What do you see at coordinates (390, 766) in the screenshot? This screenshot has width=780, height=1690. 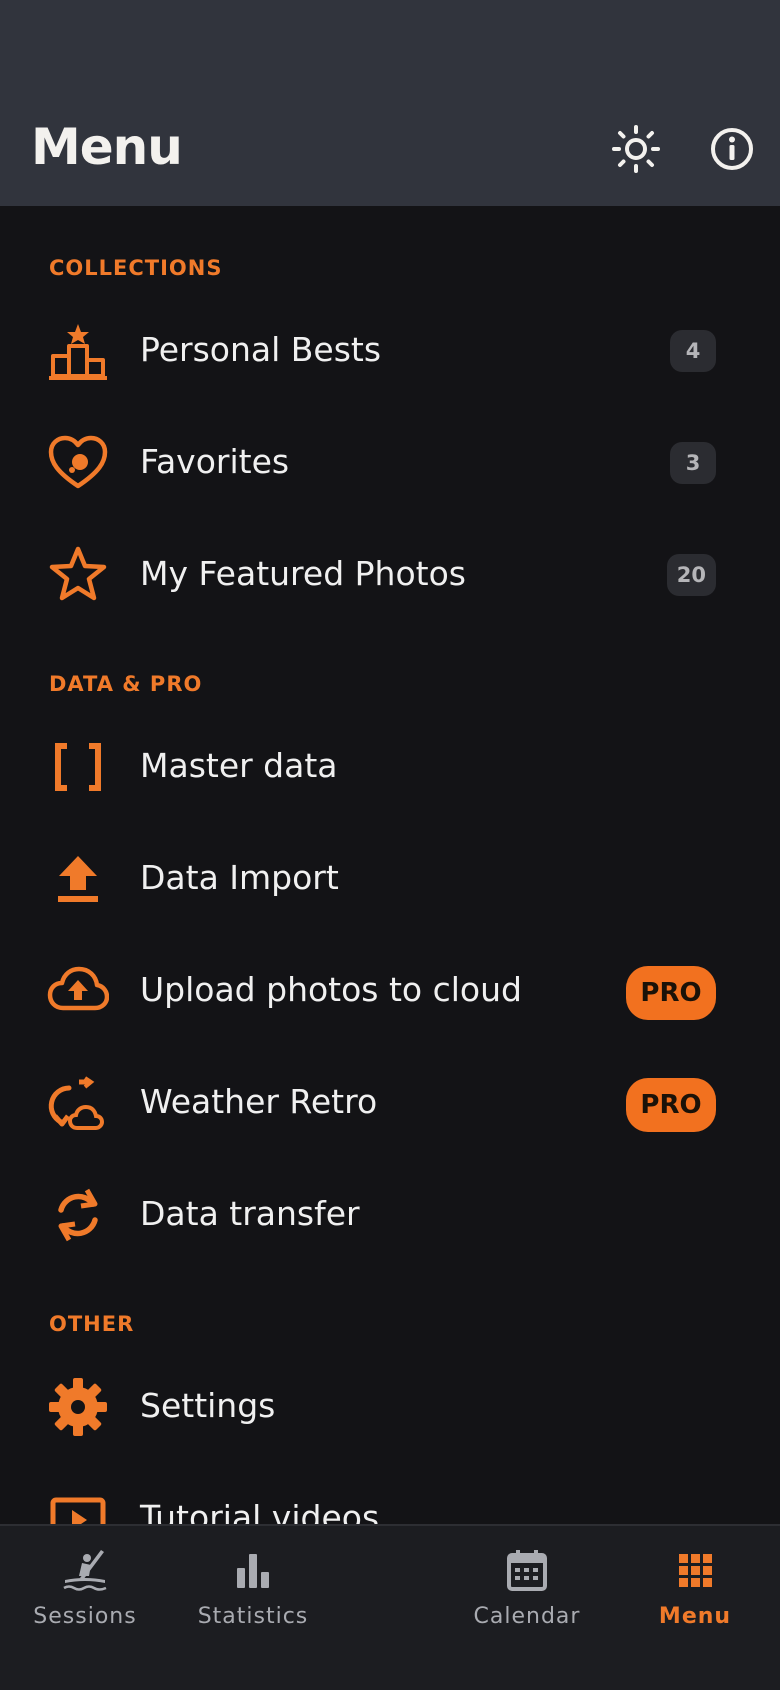 I see `menu-item-master-data: Master data` at bounding box center [390, 766].